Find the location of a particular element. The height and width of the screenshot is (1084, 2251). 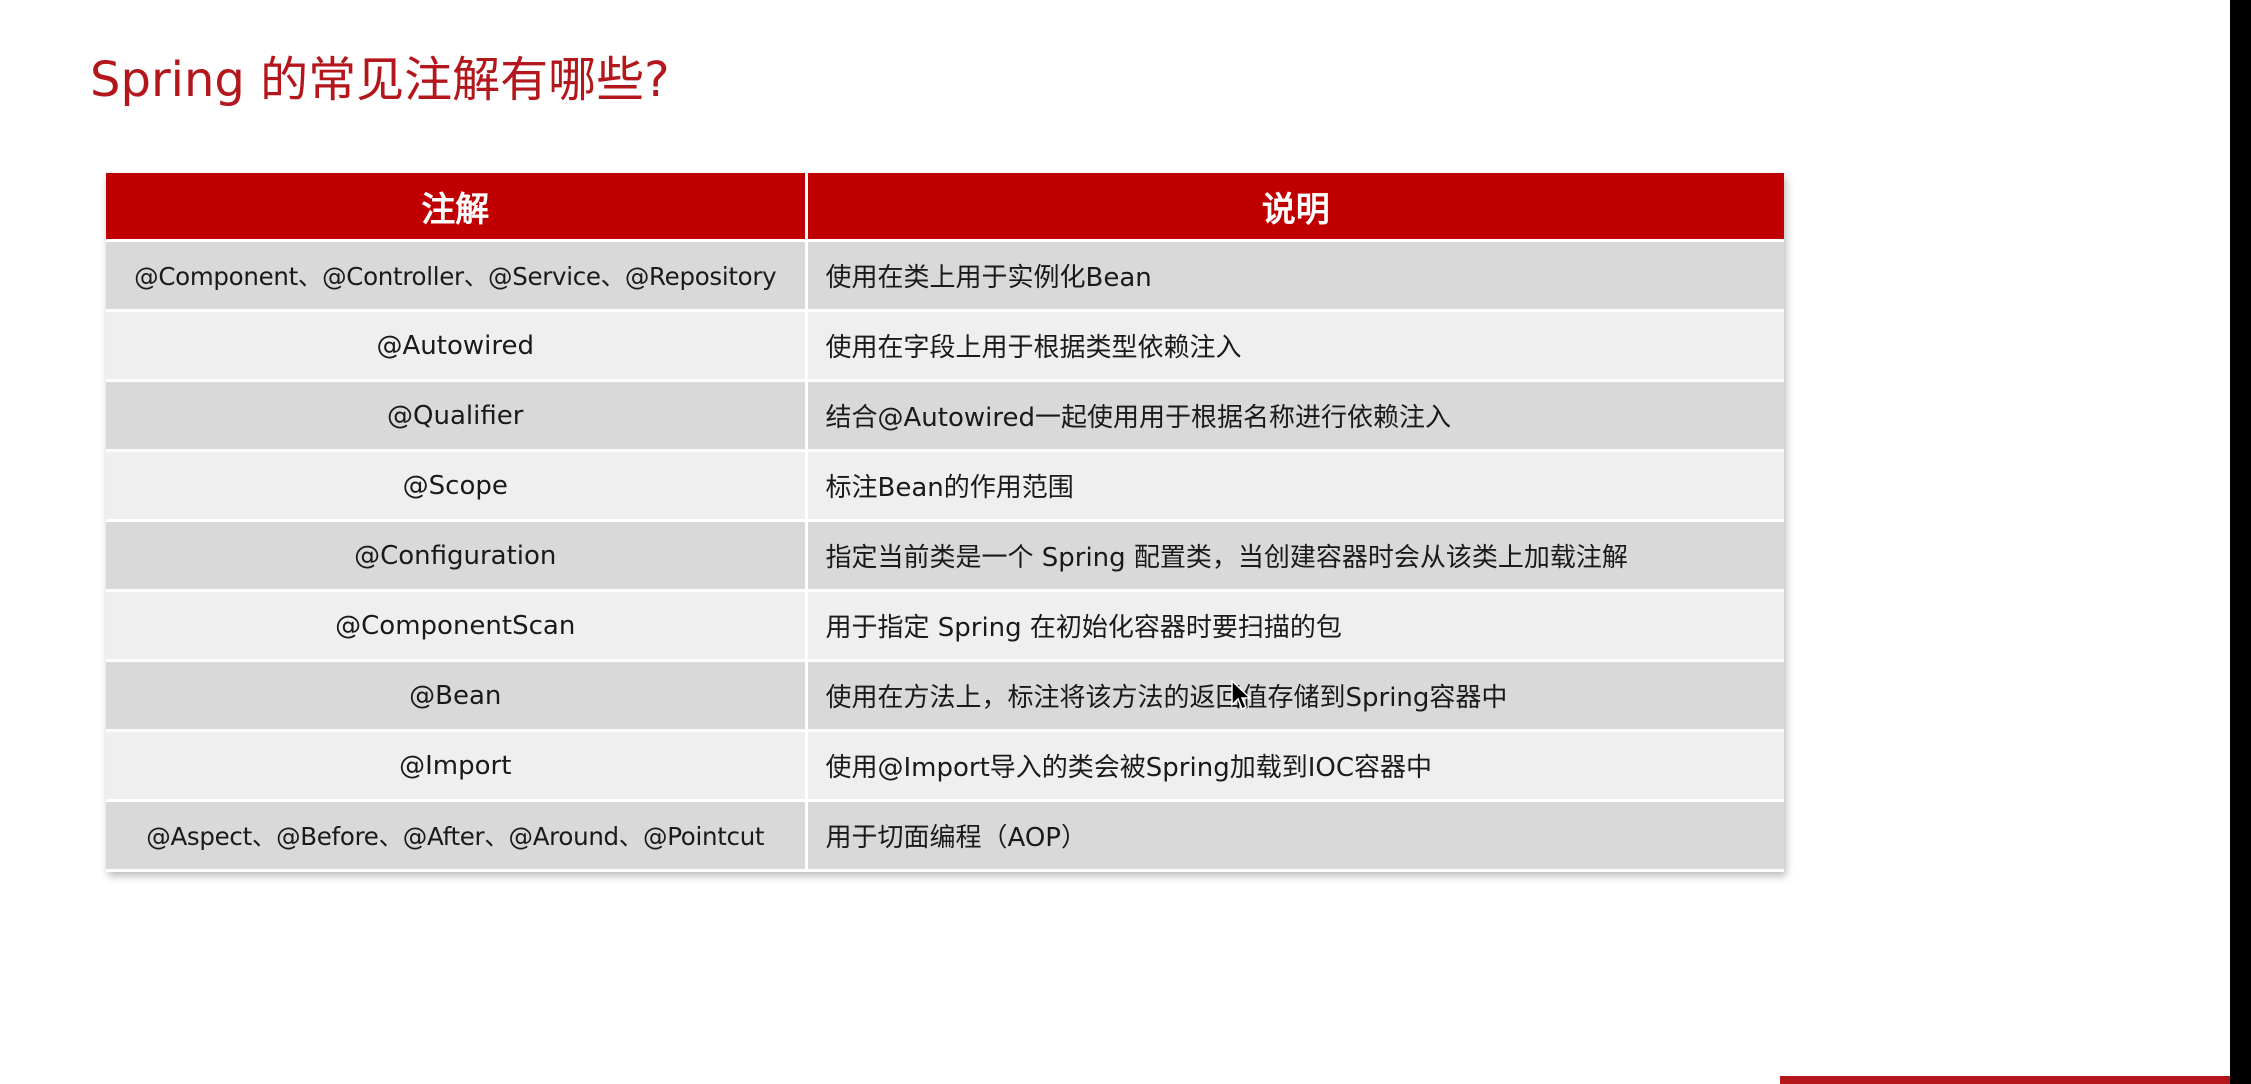

description-cell: 使用在类上用于实例化Bean is located at coordinates (1295, 276).